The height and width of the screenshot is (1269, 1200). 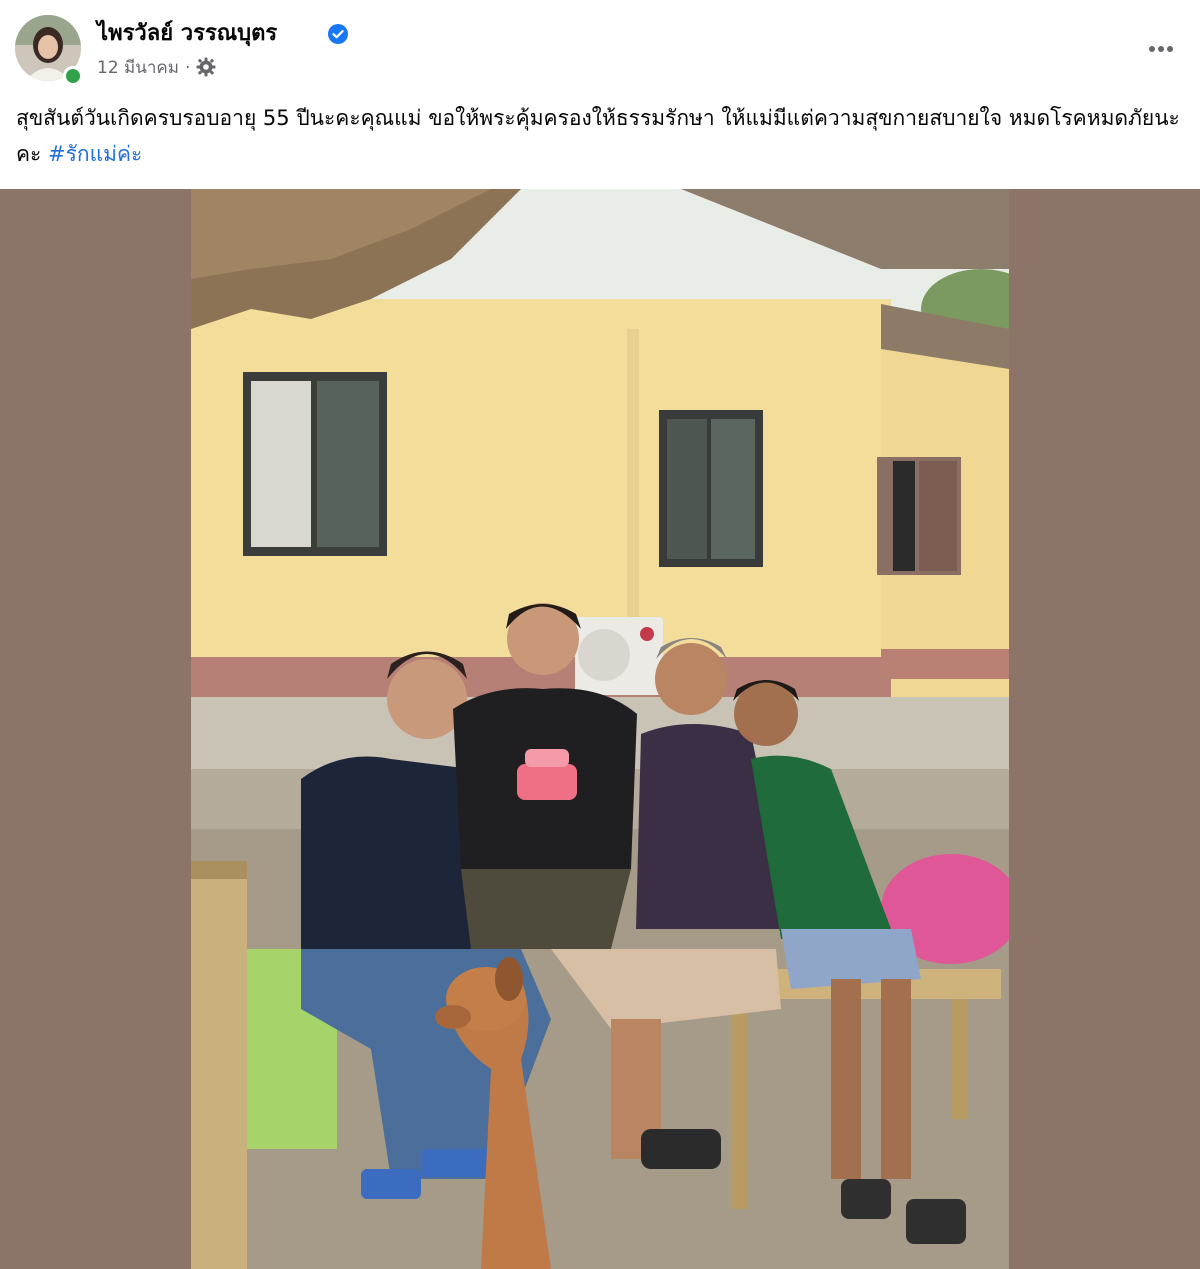 I want to click on author-name: ไพรวัลย์ วรรณบุตร, so click(x=187, y=34).